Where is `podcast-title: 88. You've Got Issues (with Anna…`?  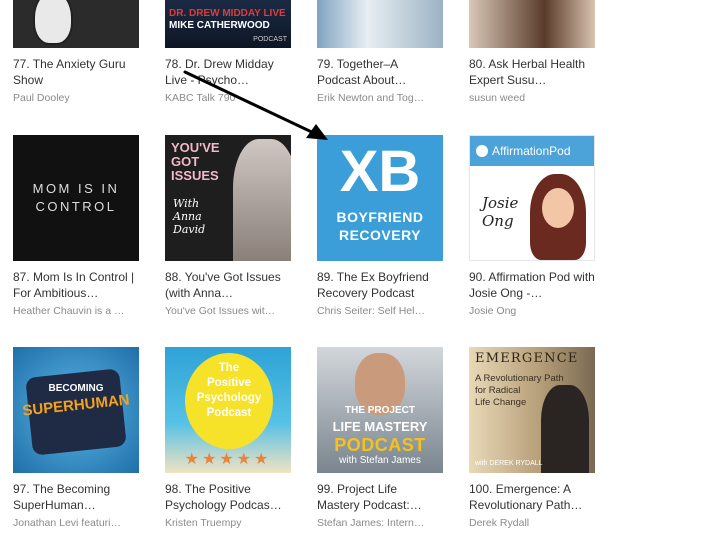 podcast-title: 88. You've Got Issues (with Anna… is located at coordinates (228, 285).